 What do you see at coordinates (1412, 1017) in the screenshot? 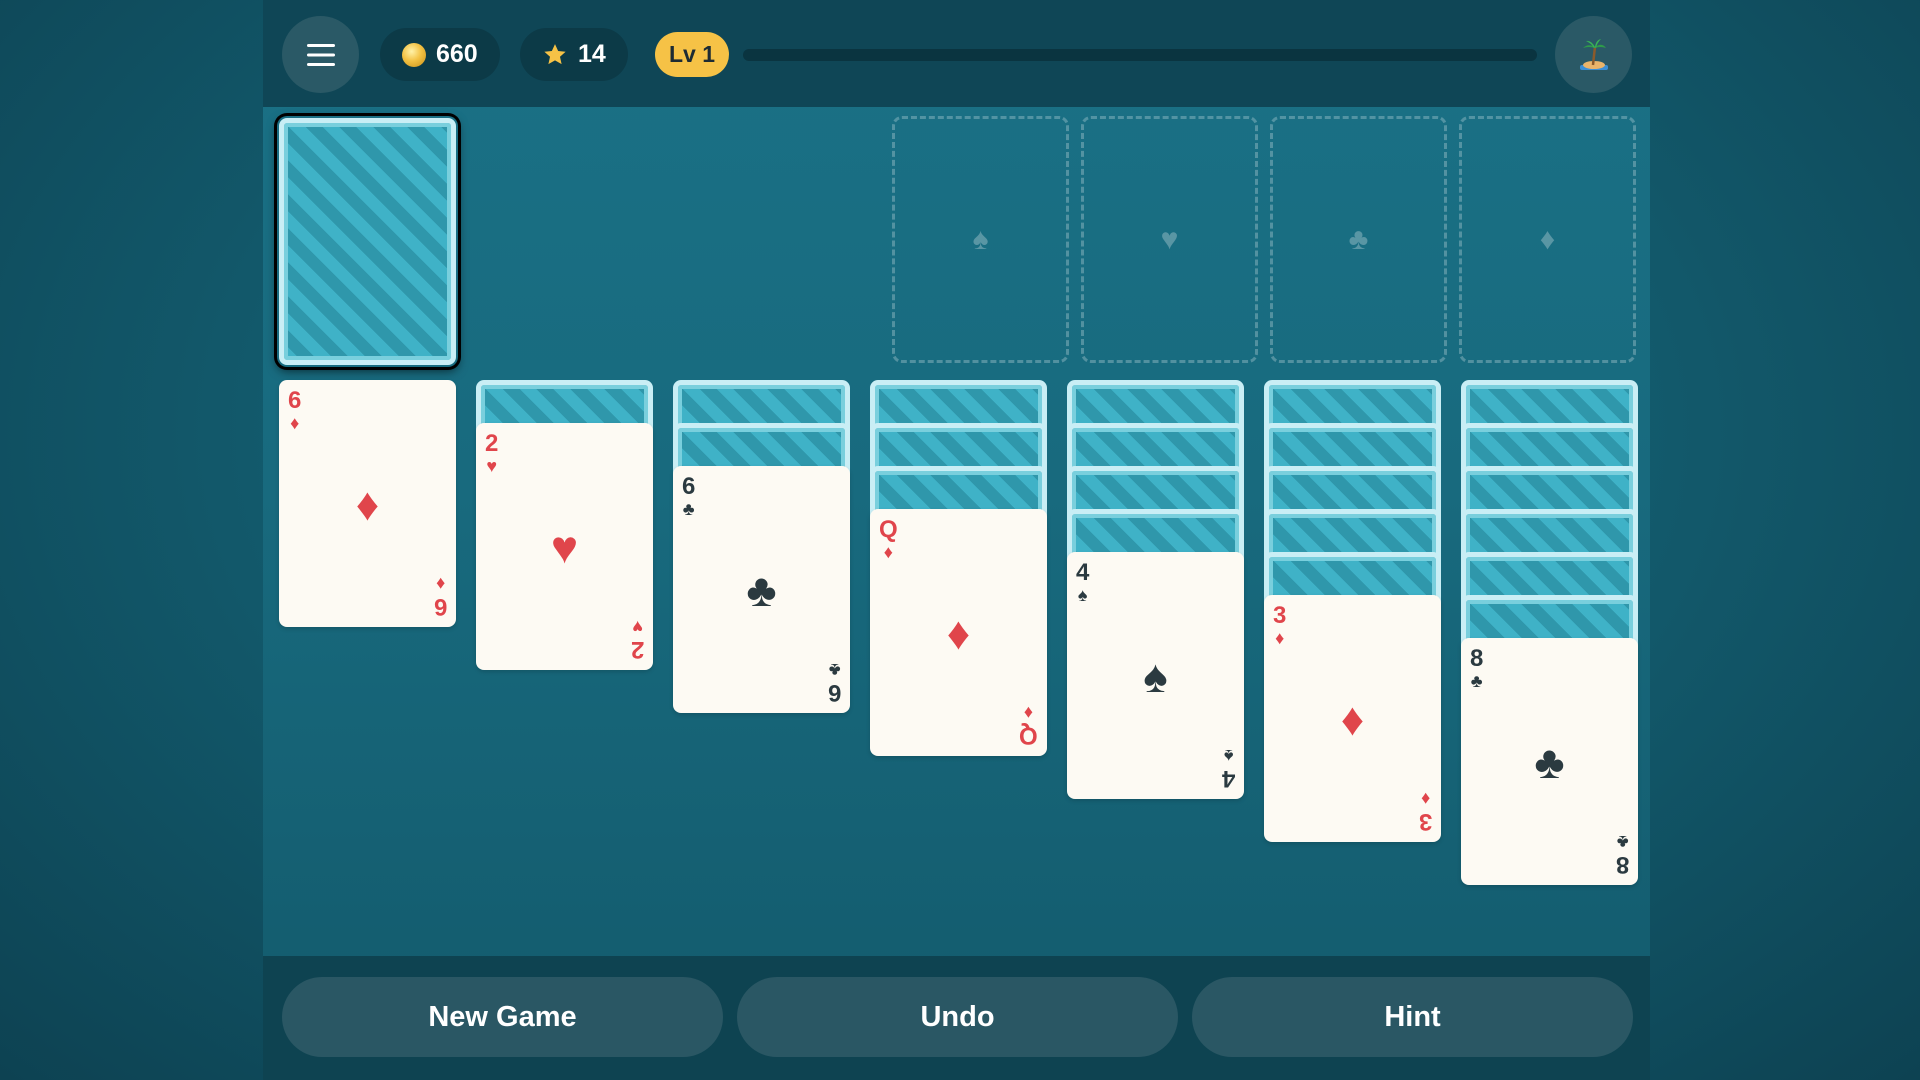
I see `hint-button: Hint` at bounding box center [1412, 1017].